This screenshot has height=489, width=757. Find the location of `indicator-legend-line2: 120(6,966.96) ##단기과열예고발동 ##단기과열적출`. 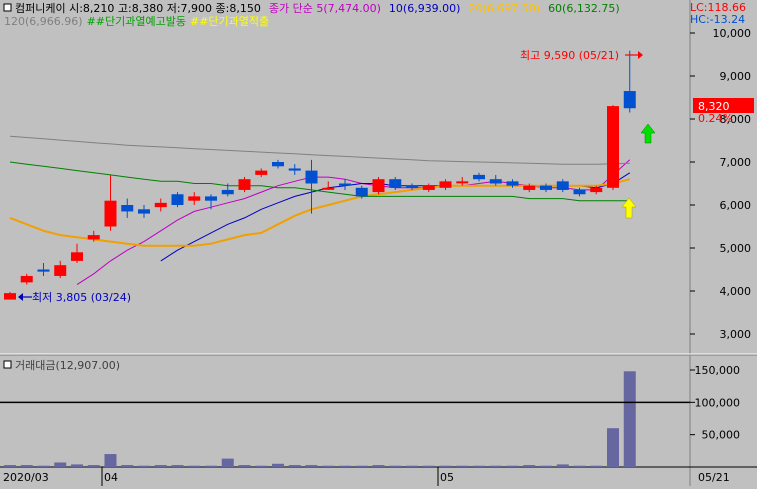

indicator-legend-line2: 120(6,966.96) ##단기과열예고발동 ##단기과열적출 is located at coordinates (136, 21).